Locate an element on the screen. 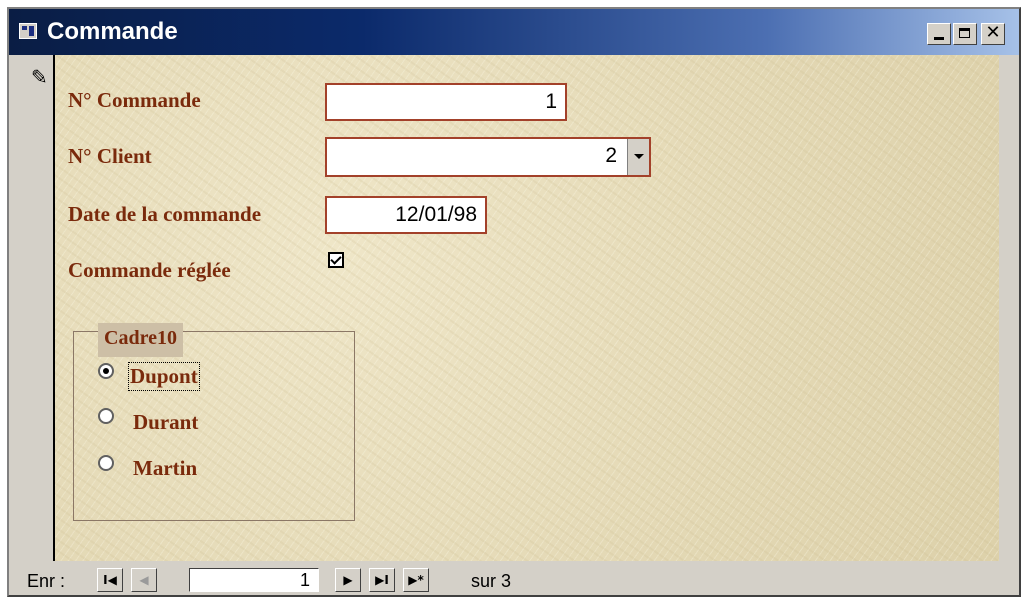 This screenshot has height=600, width=1023. first-record-button: I◀ is located at coordinates (110, 580).